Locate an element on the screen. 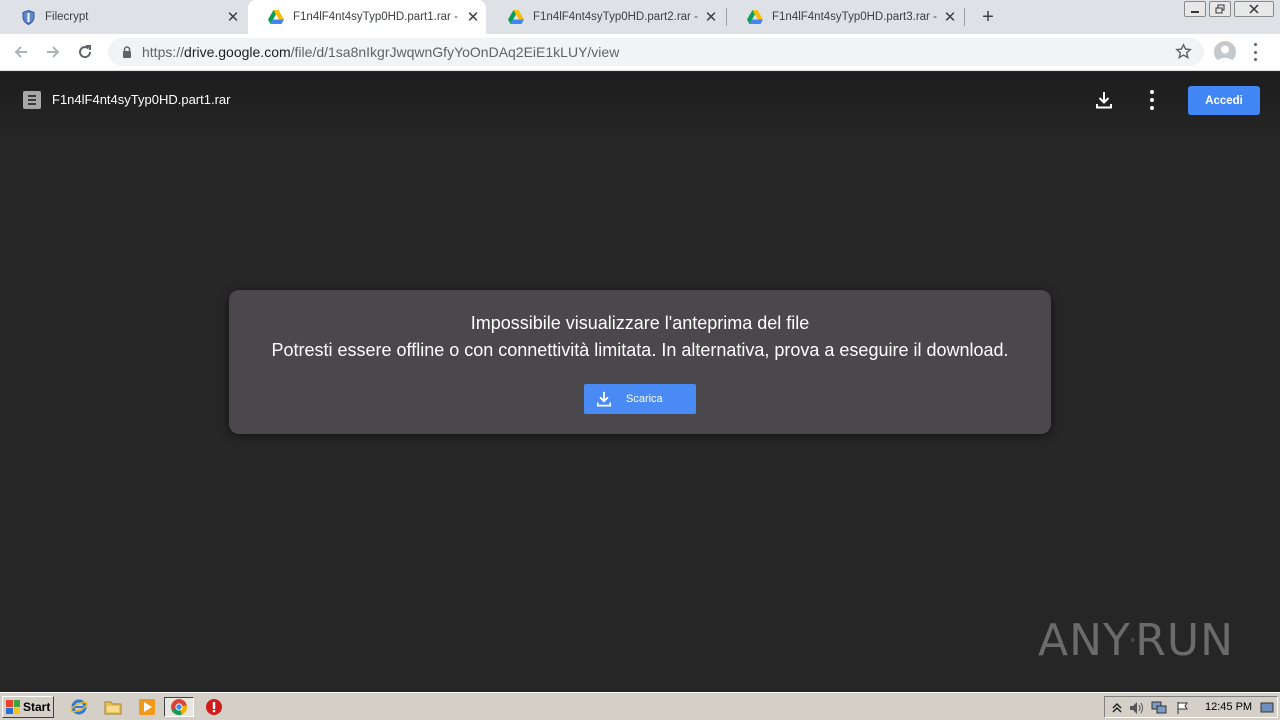 This screenshot has width=1280, height=720. tab-title: F1n4lF4nt4syTyp0HD.part1.rar - Go is located at coordinates (376, 17).